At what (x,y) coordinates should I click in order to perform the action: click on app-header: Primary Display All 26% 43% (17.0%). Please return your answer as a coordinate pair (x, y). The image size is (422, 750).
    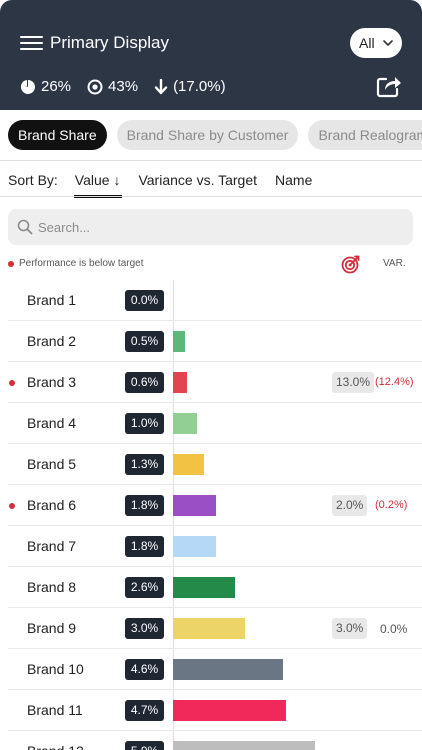
    Looking at the image, I should click on (211, 55).